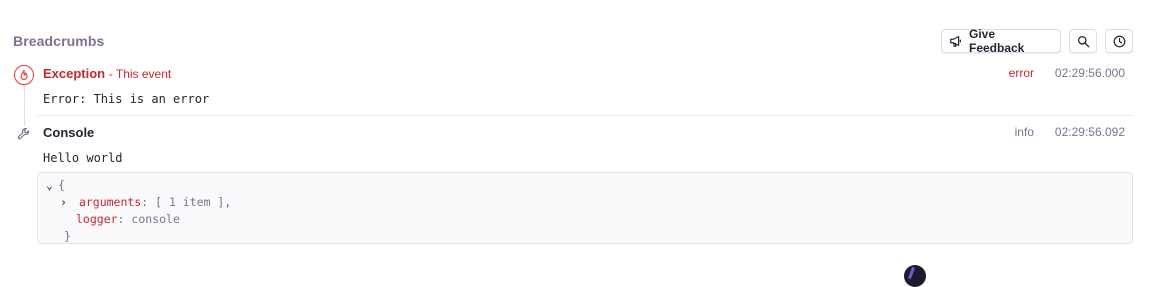  What do you see at coordinates (52, 185) in the screenshot?
I see `chevron-down-icon: ⌄` at bounding box center [52, 185].